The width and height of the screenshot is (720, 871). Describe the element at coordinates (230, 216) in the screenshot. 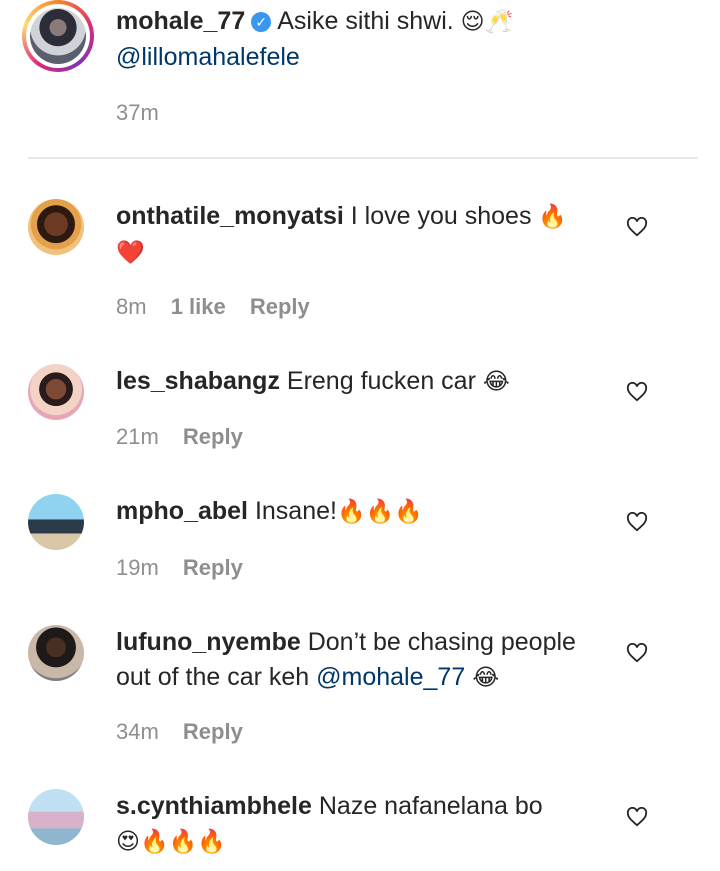

I see `comment-username: onthatile_monyatsi` at that location.